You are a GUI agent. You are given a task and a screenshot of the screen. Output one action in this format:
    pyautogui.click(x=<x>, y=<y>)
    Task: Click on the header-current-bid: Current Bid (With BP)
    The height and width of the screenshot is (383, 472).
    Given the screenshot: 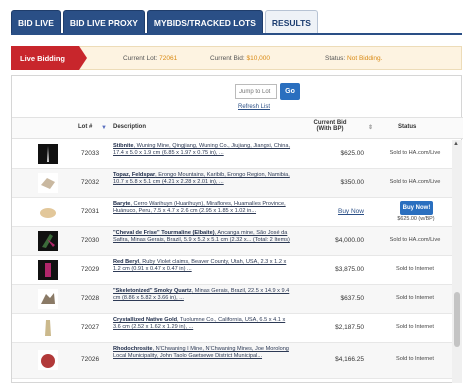 What is the action you would take?
    pyautogui.click(x=330, y=126)
    